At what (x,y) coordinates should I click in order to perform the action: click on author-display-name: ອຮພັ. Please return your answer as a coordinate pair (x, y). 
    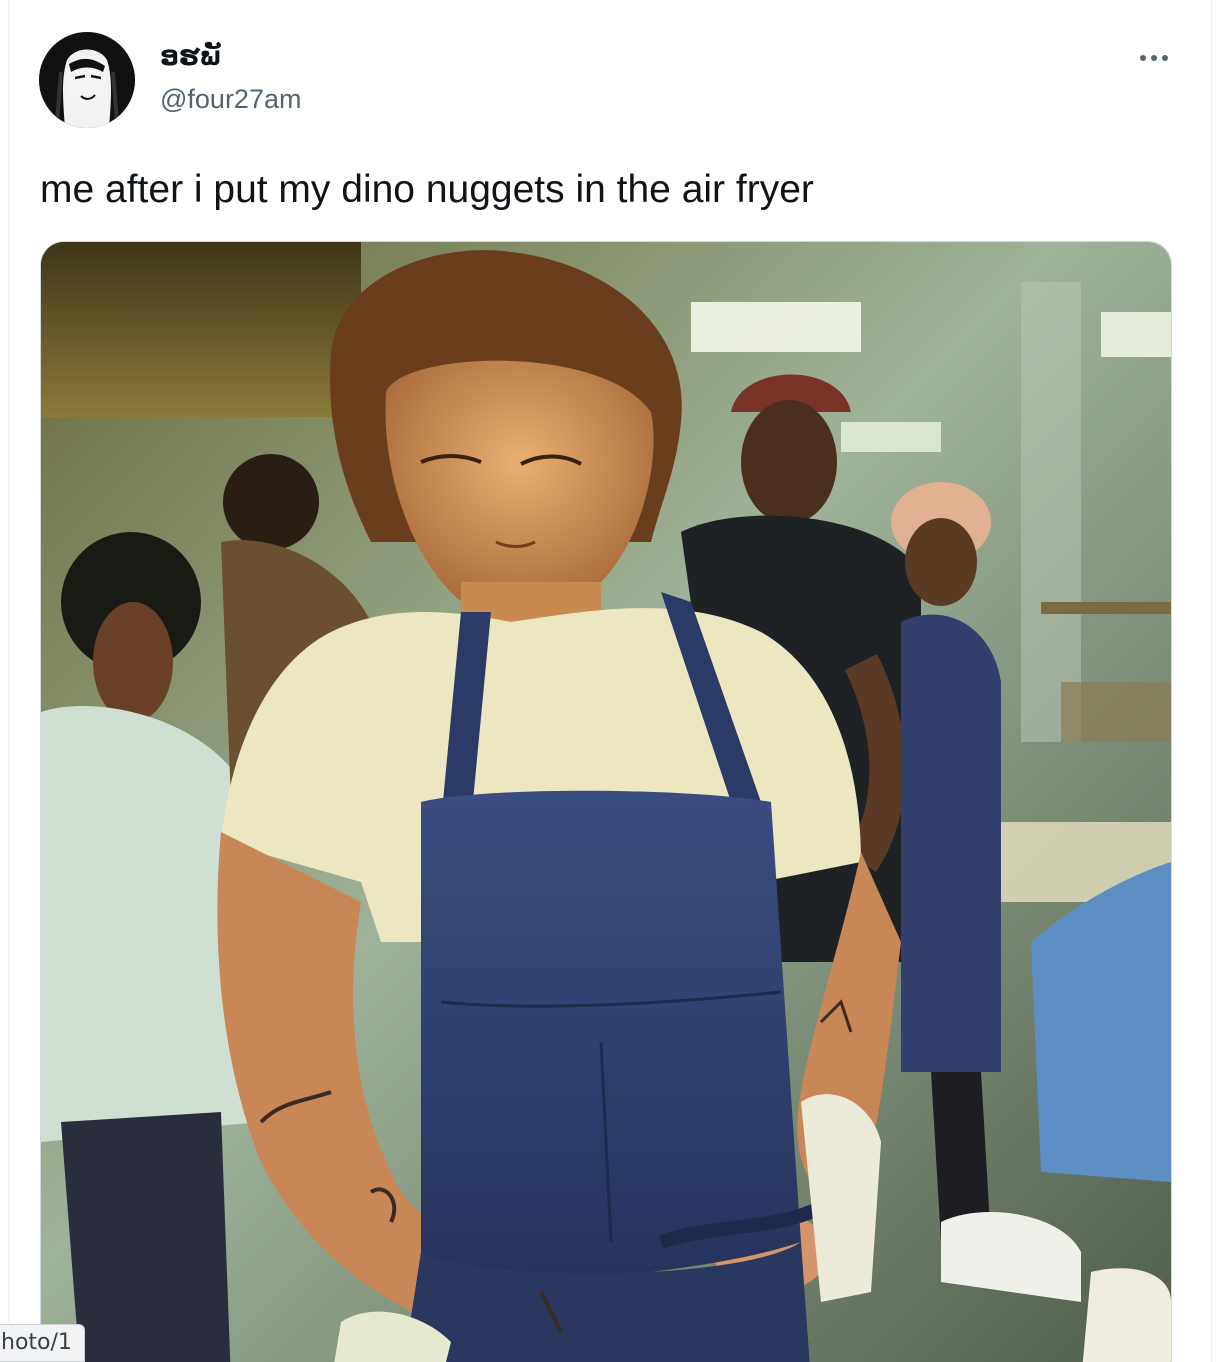
    Looking at the image, I should click on (191, 57).